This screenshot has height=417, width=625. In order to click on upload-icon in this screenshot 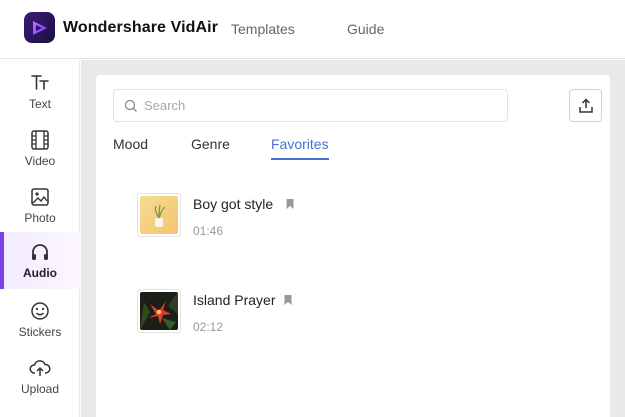, I will do `click(585, 105)`.